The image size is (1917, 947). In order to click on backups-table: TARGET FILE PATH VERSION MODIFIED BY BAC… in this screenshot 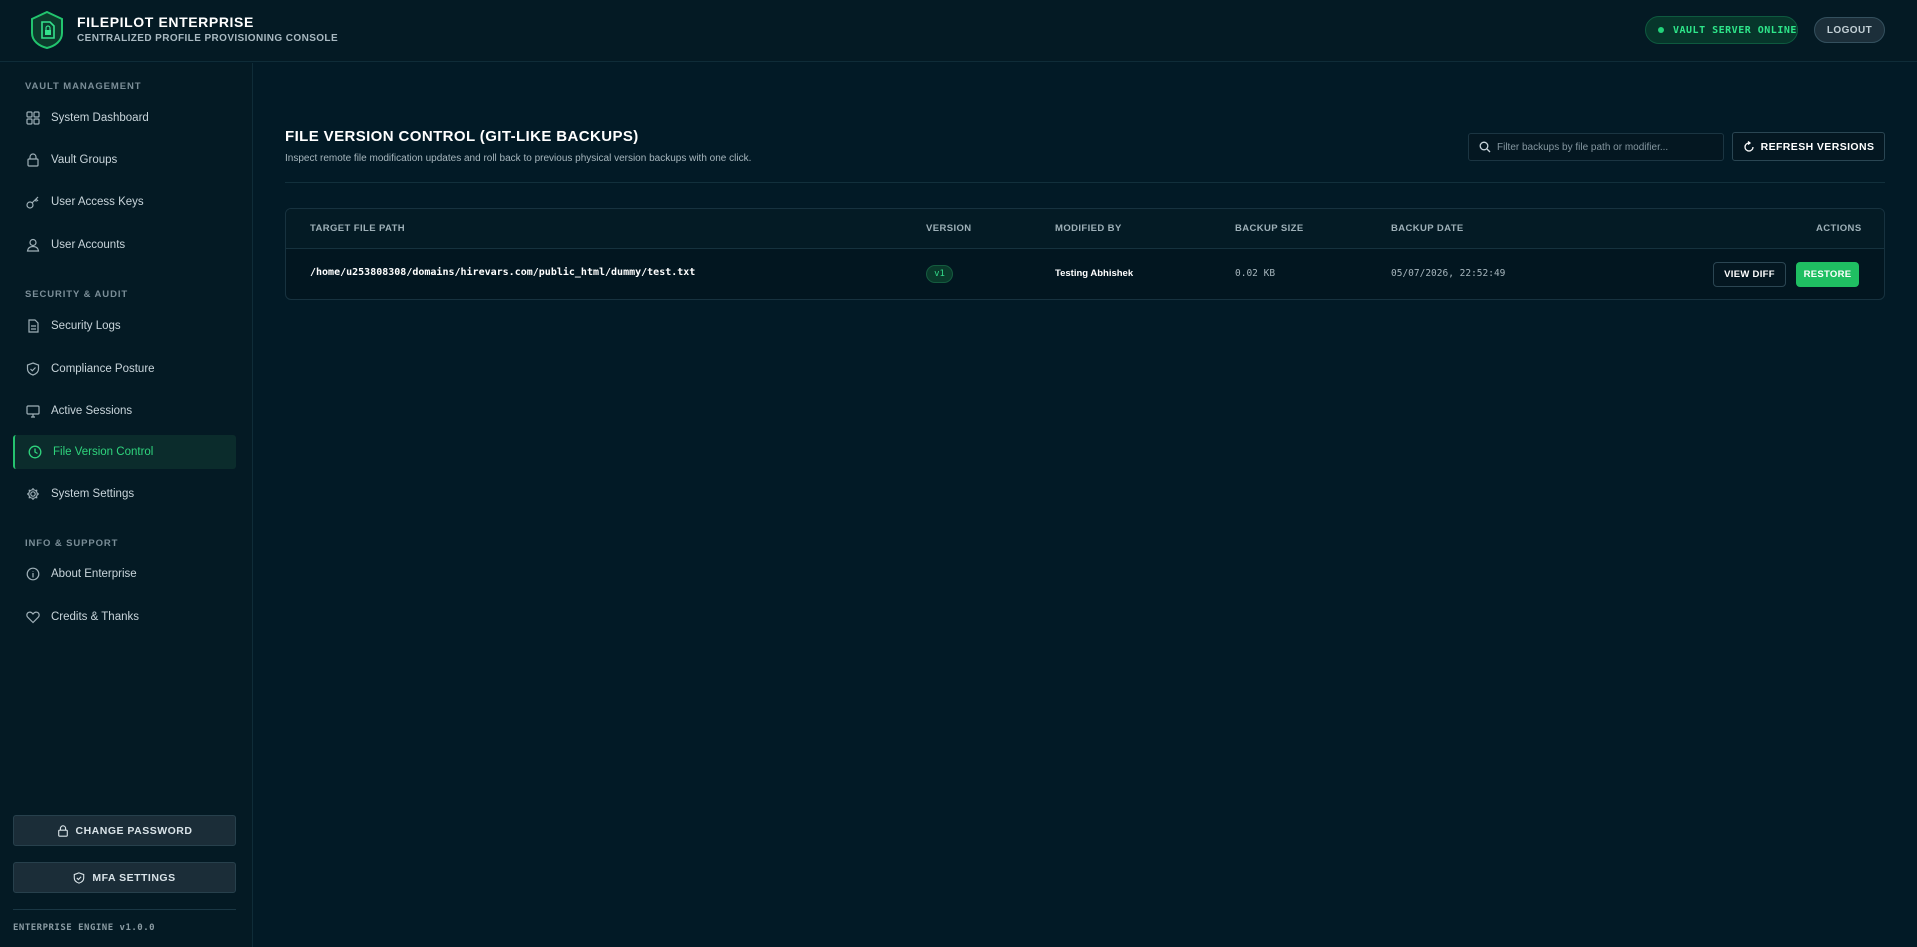, I will do `click(1085, 254)`.